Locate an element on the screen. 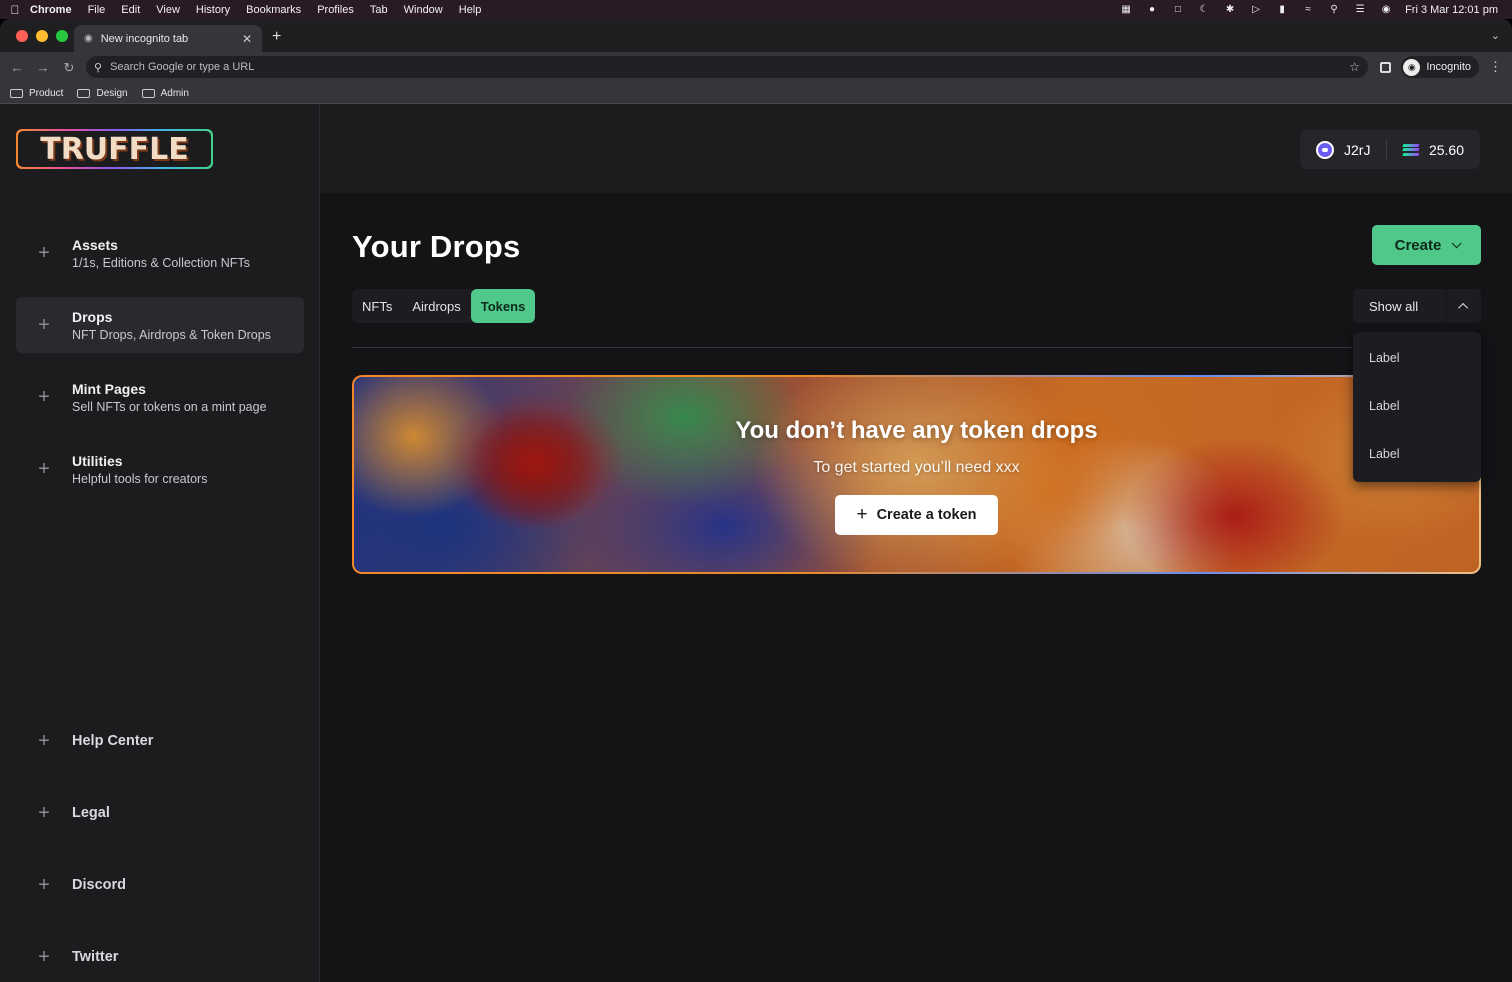 Image resolution: width=1512 pixels, height=982 pixels. menubar-status-area: ▦ ● □ ☾ ✱ ▷ ▮ ≈ ⚲ ☰ ◉ Fri 3 Mar 12:01 pm is located at coordinates (1308, 9).